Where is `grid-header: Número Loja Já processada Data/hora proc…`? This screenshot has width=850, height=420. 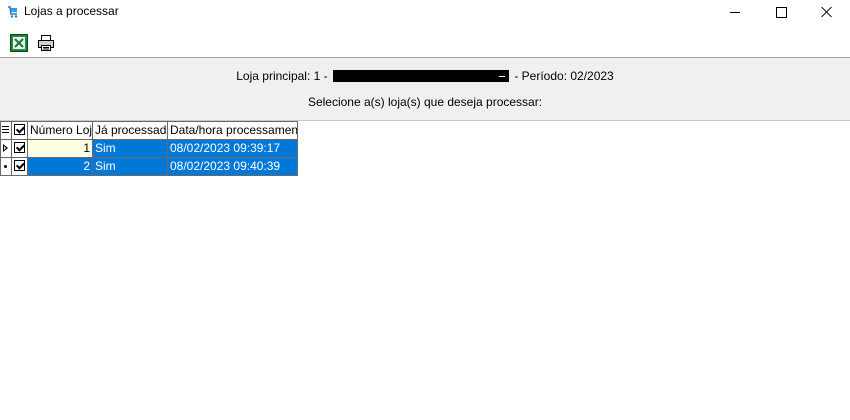 grid-header: Número Loja Já processada Data/hora proc… is located at coordinates (149, 131).